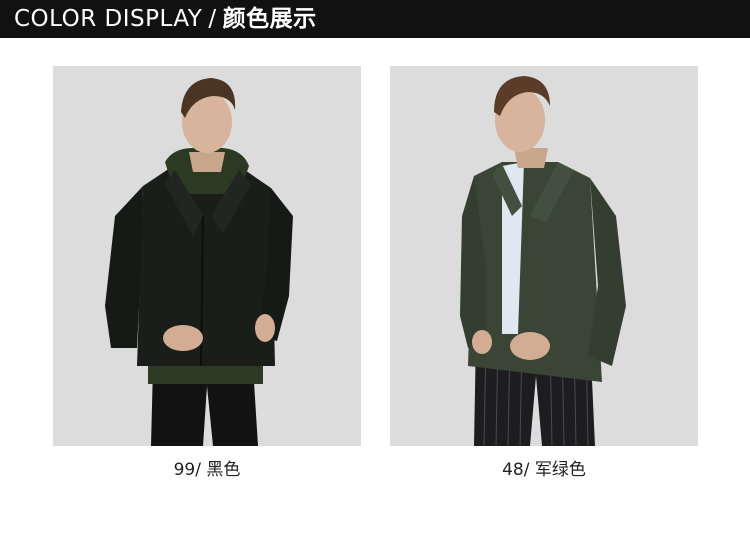  Describe the element at coordinates (108, 19) in the screenshot. I see `title-en: COLOR DISPLAY` at that location.